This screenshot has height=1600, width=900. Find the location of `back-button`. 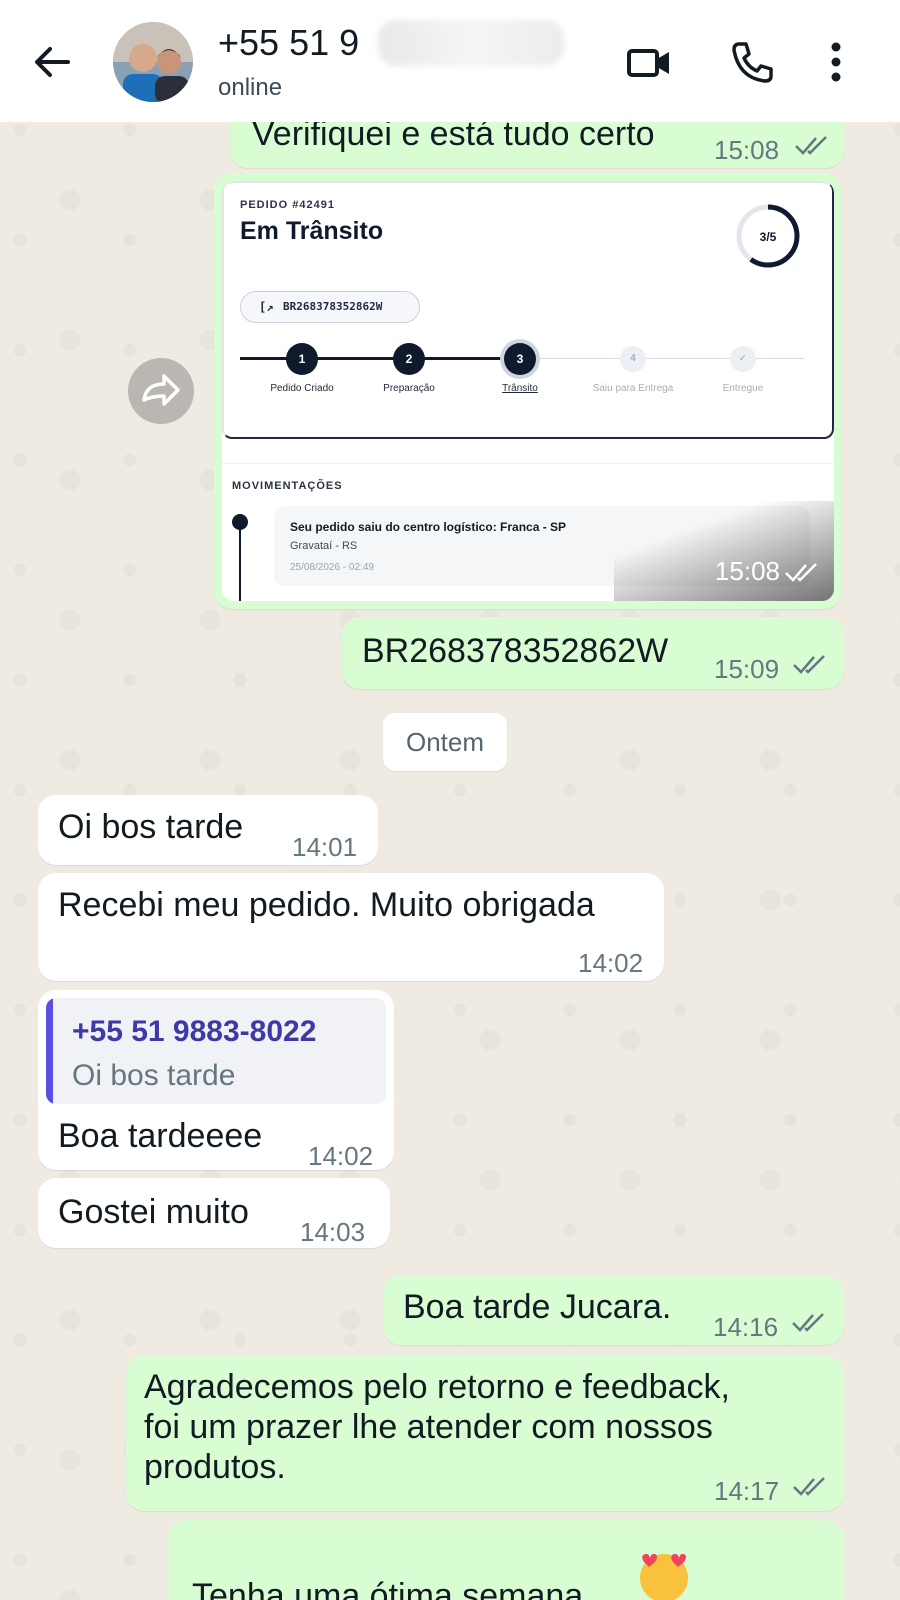

back-button is located at coordinates (52, 62).